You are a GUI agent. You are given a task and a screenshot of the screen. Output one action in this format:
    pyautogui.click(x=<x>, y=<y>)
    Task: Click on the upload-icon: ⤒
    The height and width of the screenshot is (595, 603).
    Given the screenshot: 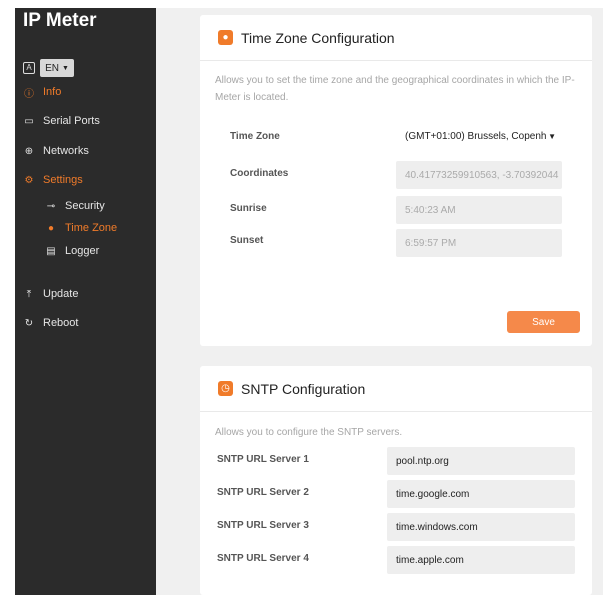 What is the action you would take?
    pyautogui.click(x=29, y=294)
    